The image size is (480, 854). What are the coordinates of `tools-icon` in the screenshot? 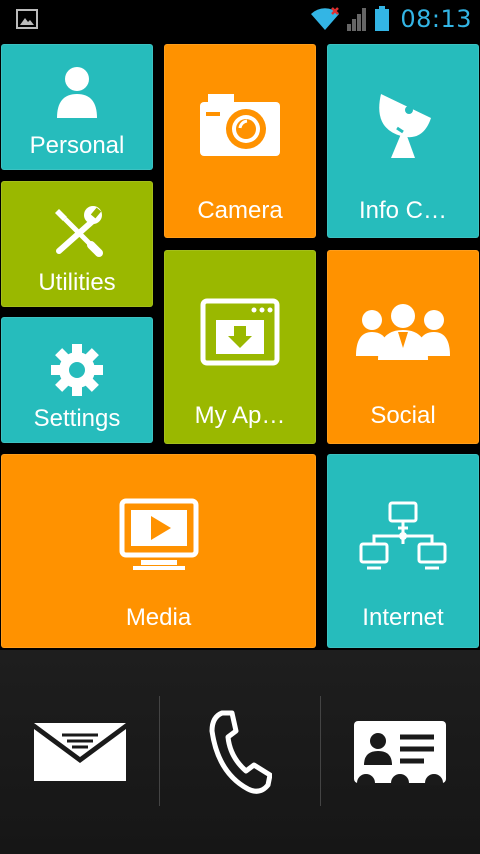 It's located at (79, 231).